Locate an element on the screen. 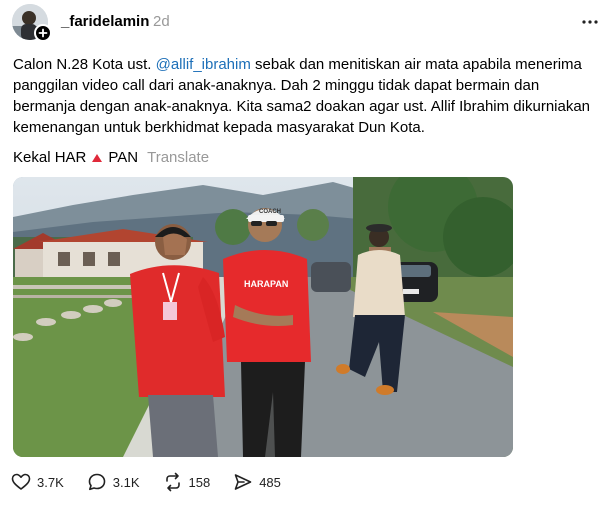 Image resolution: width=609 pixels, height=506 pixels. send-icon is located at coordinates (243, 482).